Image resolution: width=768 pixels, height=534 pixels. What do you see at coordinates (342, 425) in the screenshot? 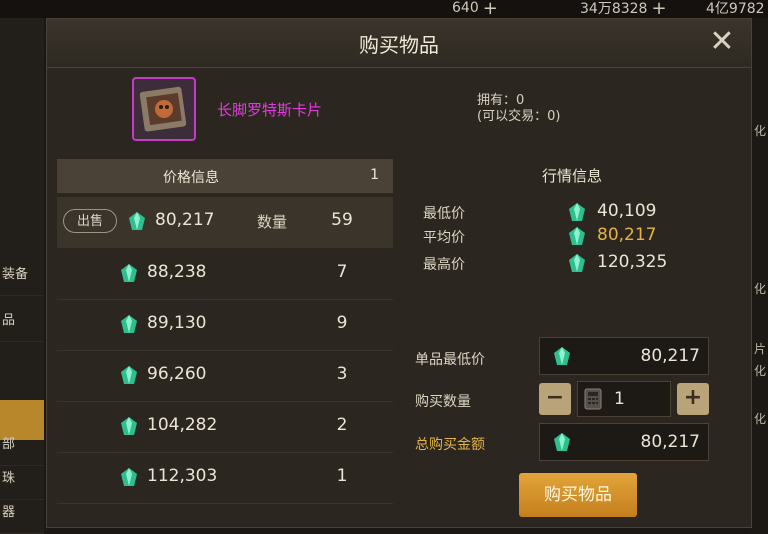
I see `row-quantity: 2` at bounding box center [342, 425].